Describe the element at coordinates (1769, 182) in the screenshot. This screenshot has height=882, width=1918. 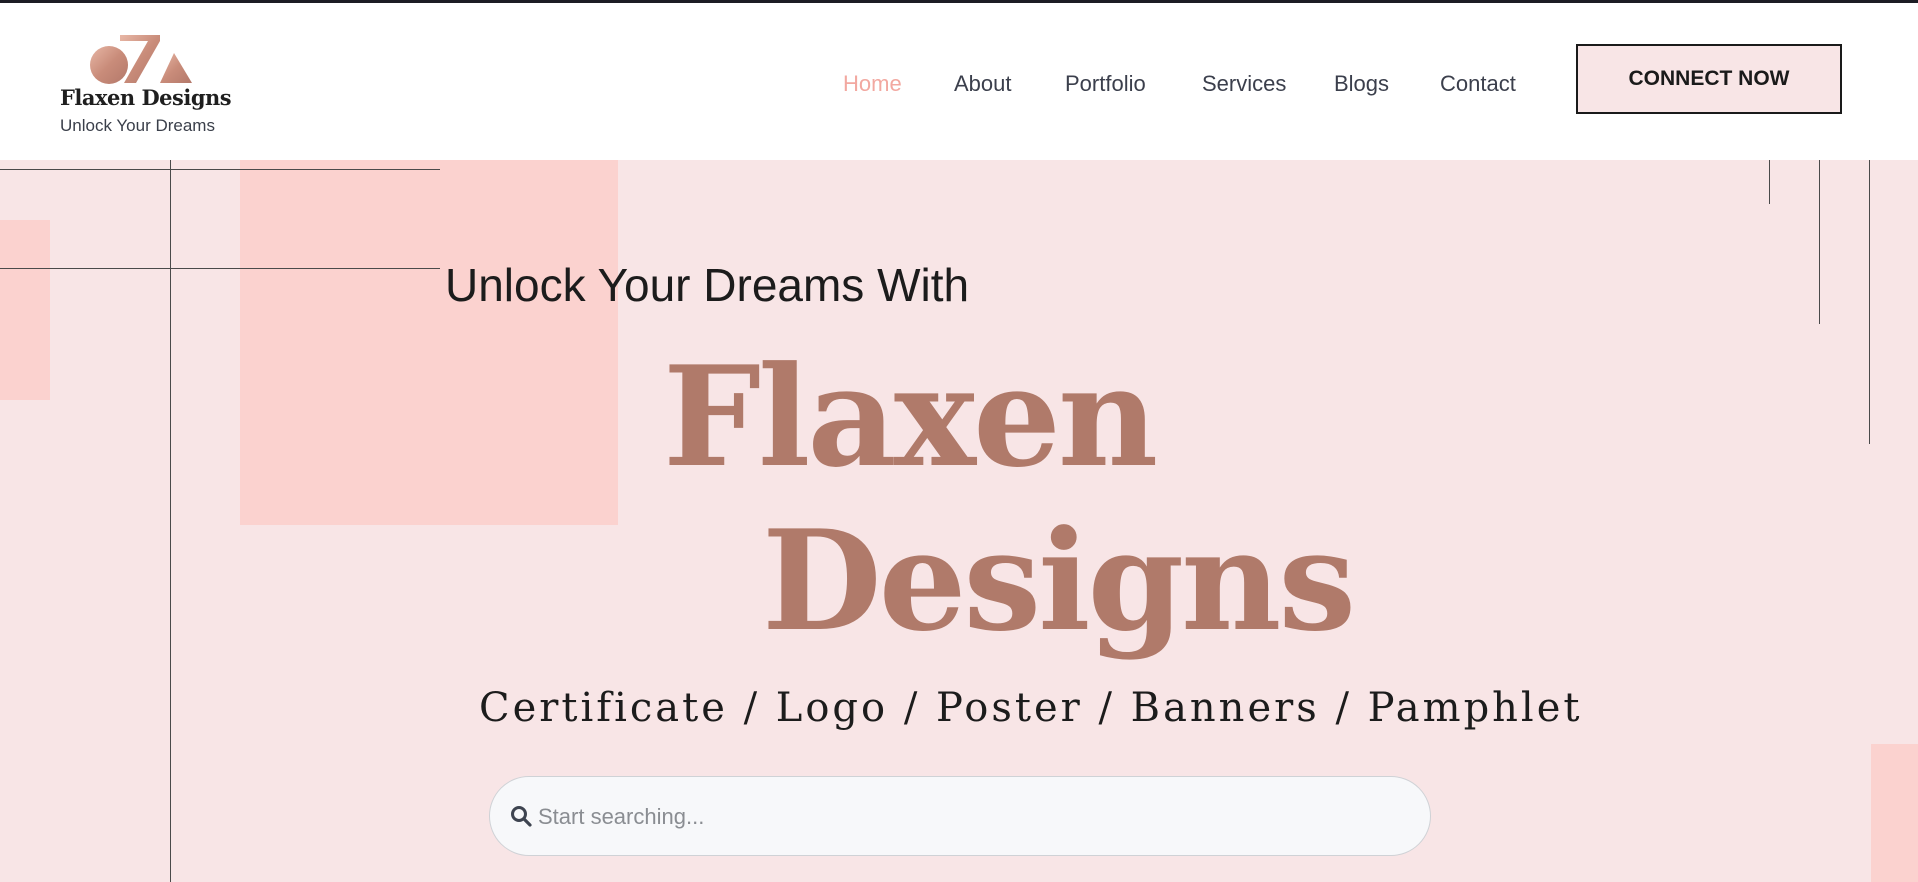
I see `decor-line-v2` at that location.